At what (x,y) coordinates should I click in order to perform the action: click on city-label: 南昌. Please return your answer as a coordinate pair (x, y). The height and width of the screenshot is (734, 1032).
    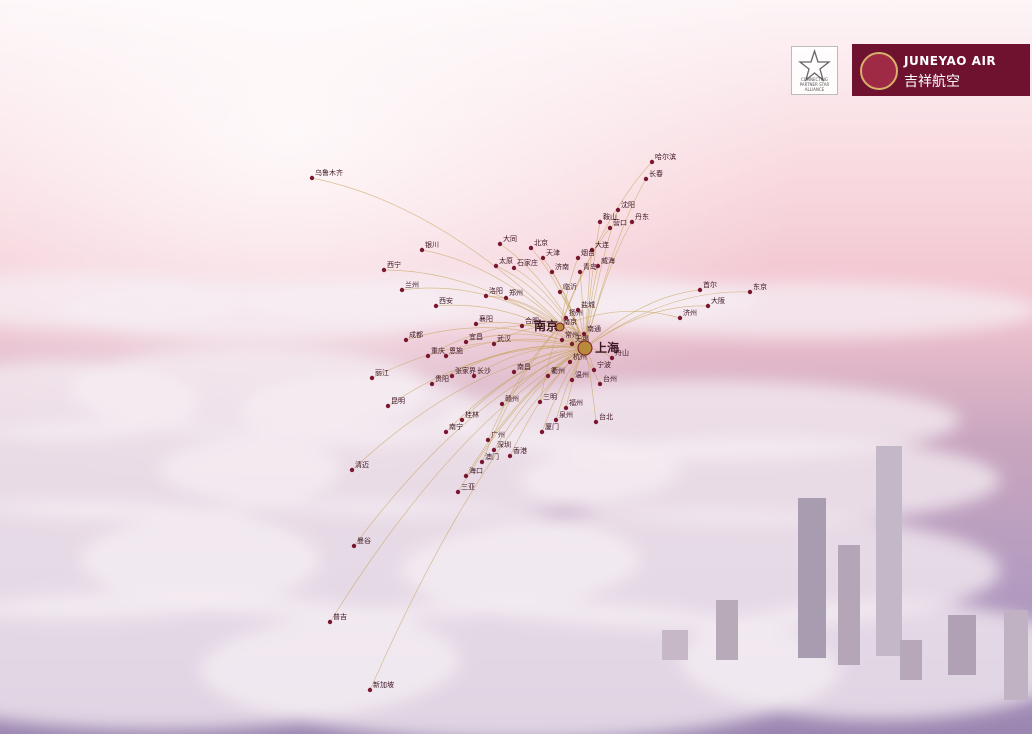
    Looking at the image, I should click on (524, 366).